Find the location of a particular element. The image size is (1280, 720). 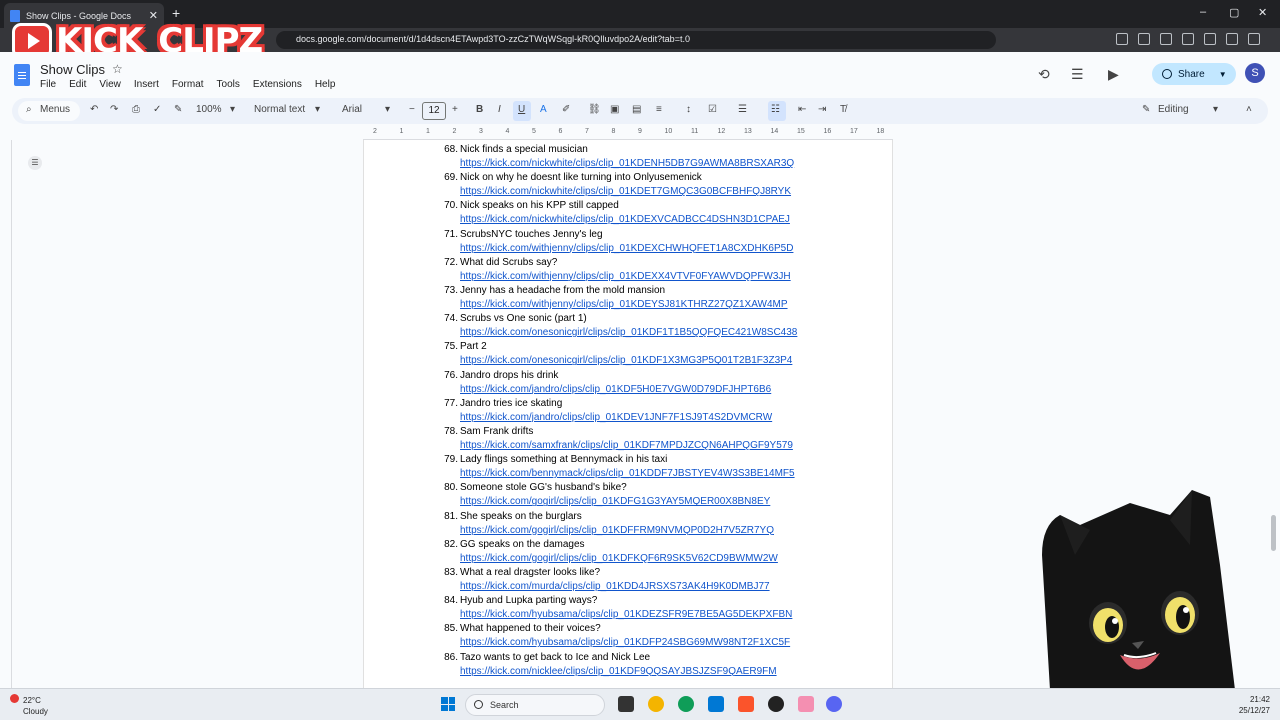

docs-logo-icon is located at coordinates (22, 75).